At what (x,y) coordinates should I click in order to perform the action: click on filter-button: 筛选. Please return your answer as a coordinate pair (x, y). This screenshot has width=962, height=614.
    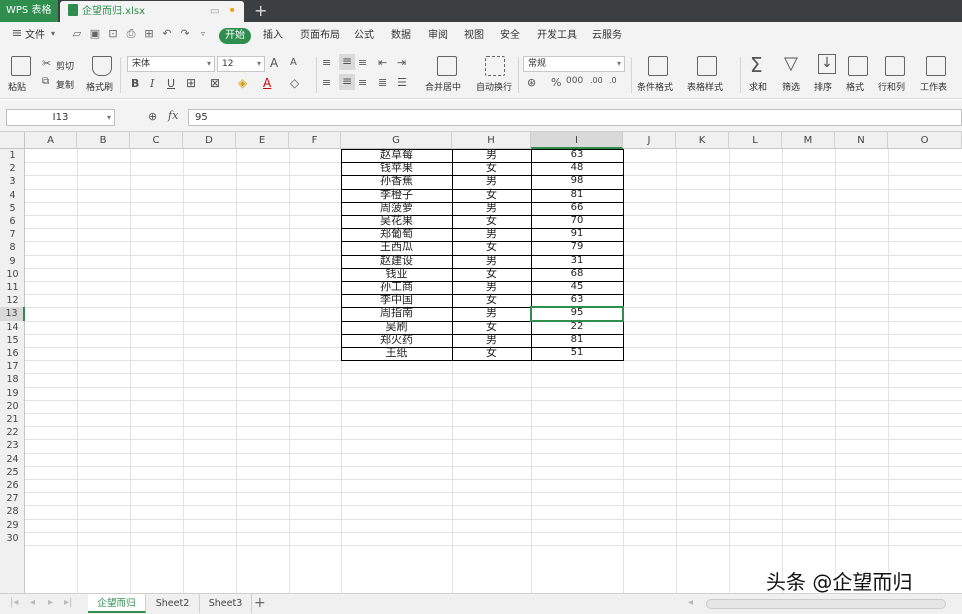
    Looking at the image, I should click on (791, 86).